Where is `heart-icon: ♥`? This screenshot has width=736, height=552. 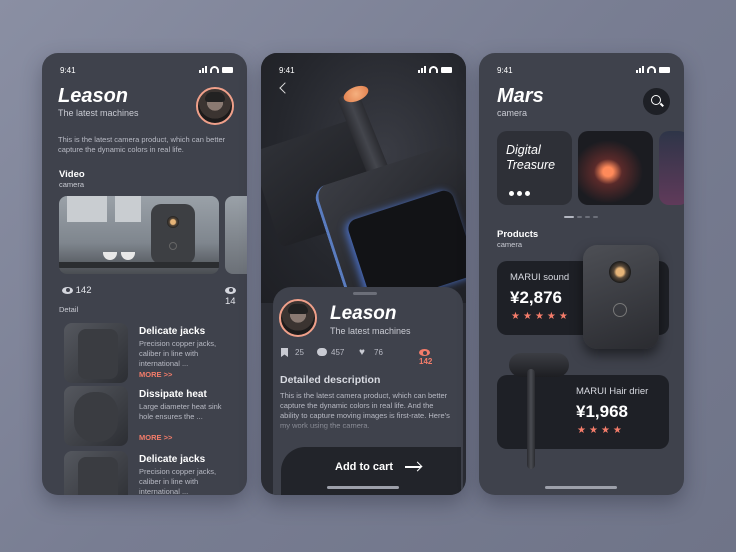 heart-icon: ♥ is located at coordinates (362, 352).